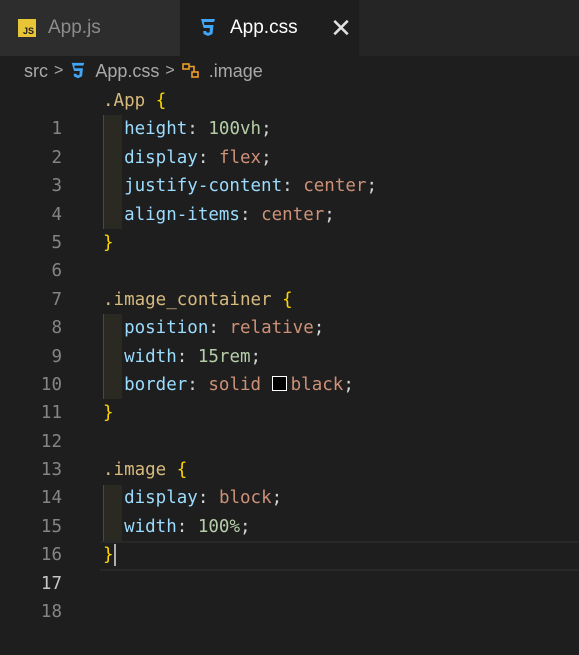 Image resolution: width=579 pixels, height=655 pixels. What do you see at coordinates (289, 312) in the screenshot?
I see `code-line: 8 .image_container {` at bounding box center [289, 312].